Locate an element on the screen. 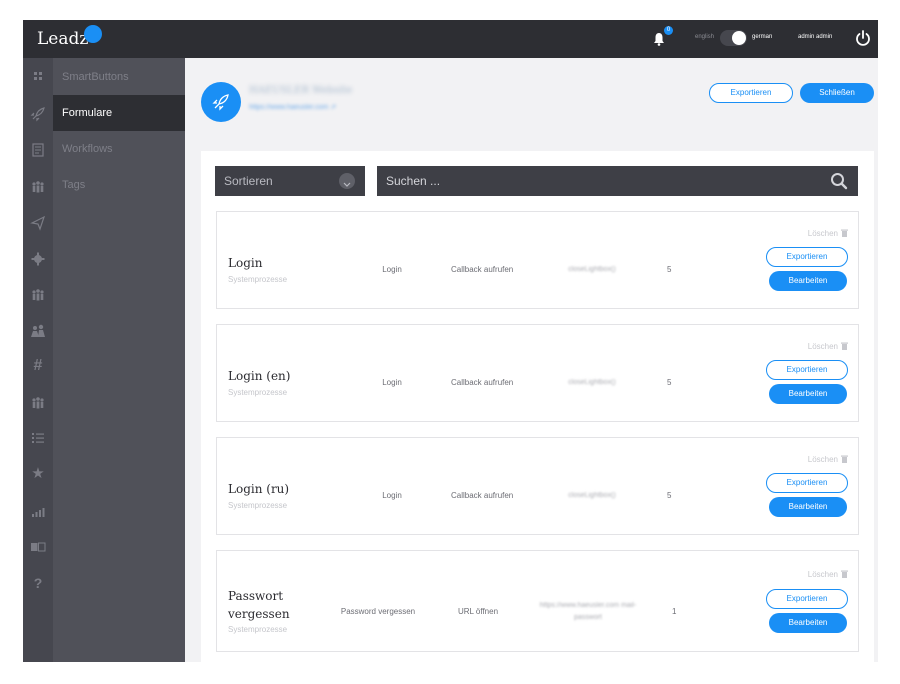  subnav-item-formulare: Formulare is located at coordinates (119, 113).